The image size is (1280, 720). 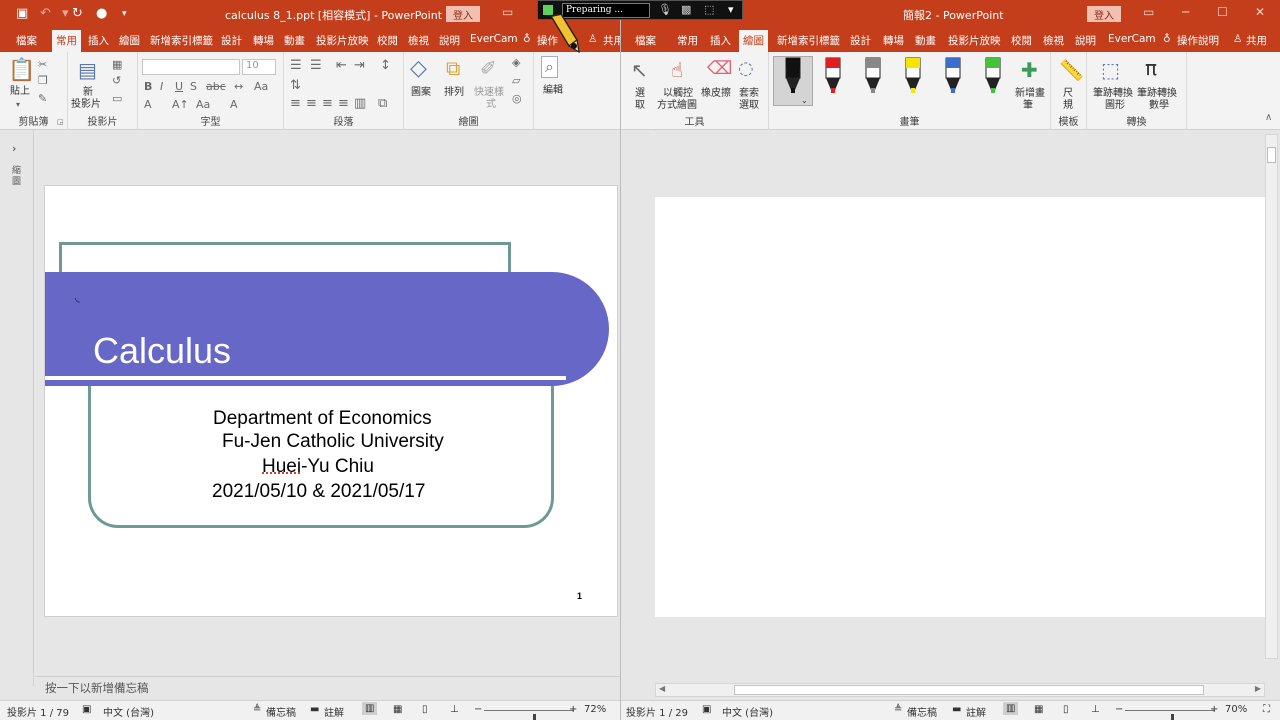 What do you see at coordinates (1236, 709) in the screenshot?
I see `zoom-level: 70%` at bounding box center [1236, 709].